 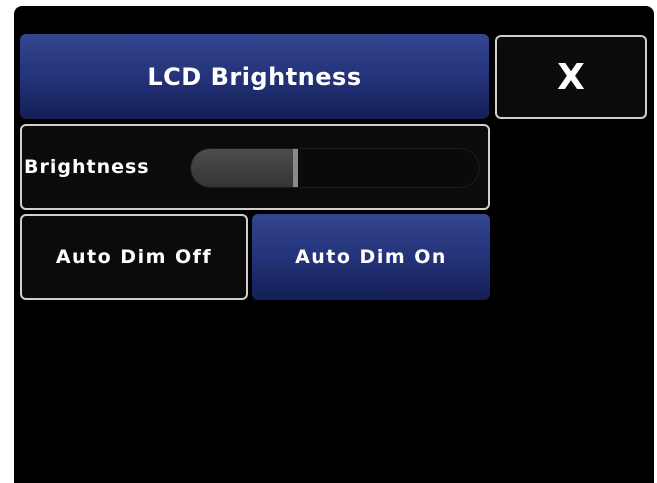 I want to click on page-title: LCD Brightness, so click(x=254, y=76).